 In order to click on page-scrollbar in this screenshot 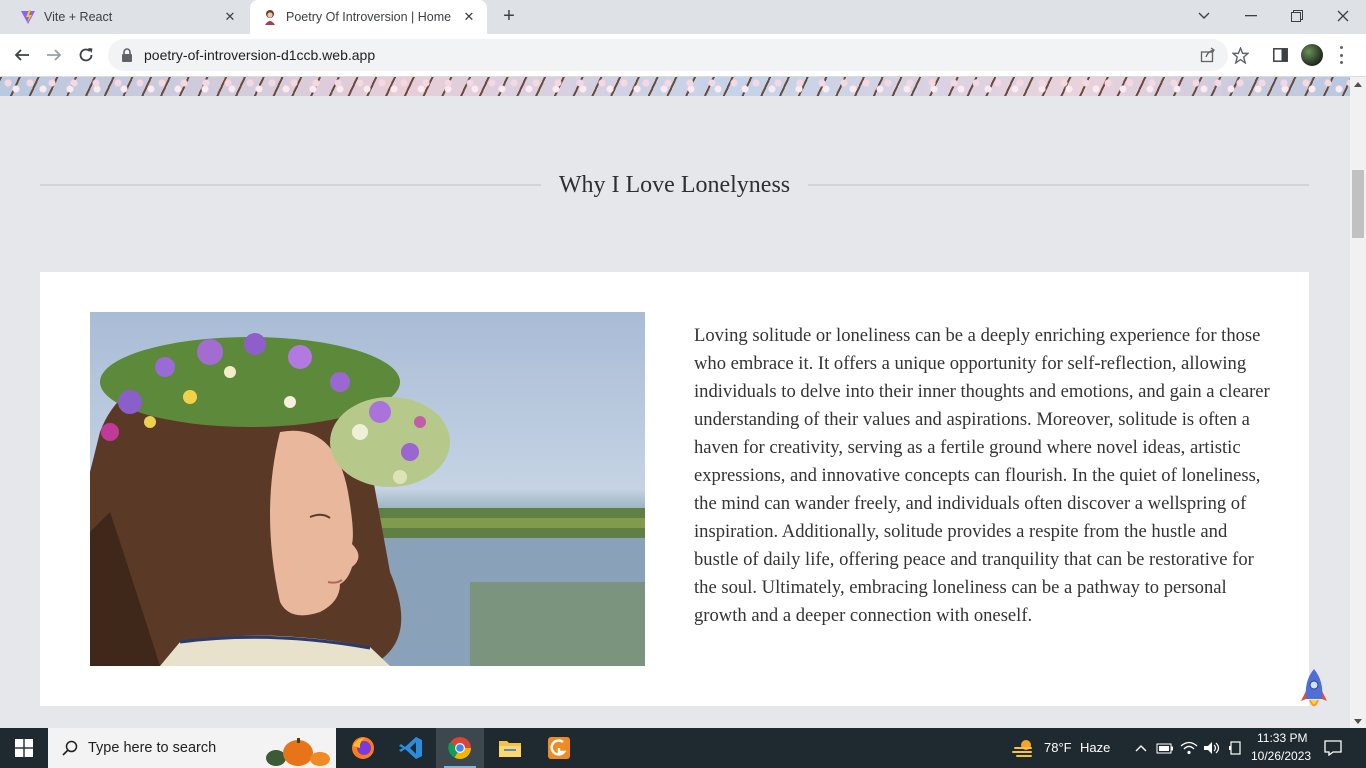, I will do `click(1358, 402)`.